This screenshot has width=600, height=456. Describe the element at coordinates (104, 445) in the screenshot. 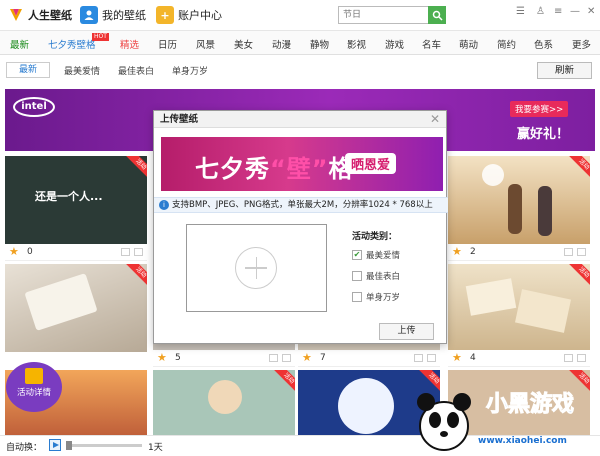

I see `interval-slider` at that location.